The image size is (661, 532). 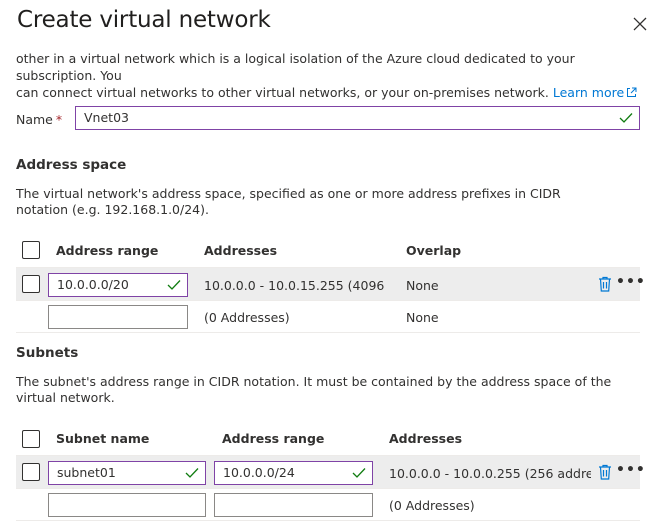 I want to click on subnet-col-header-name: Subnet name, so click(x=103, y=438).